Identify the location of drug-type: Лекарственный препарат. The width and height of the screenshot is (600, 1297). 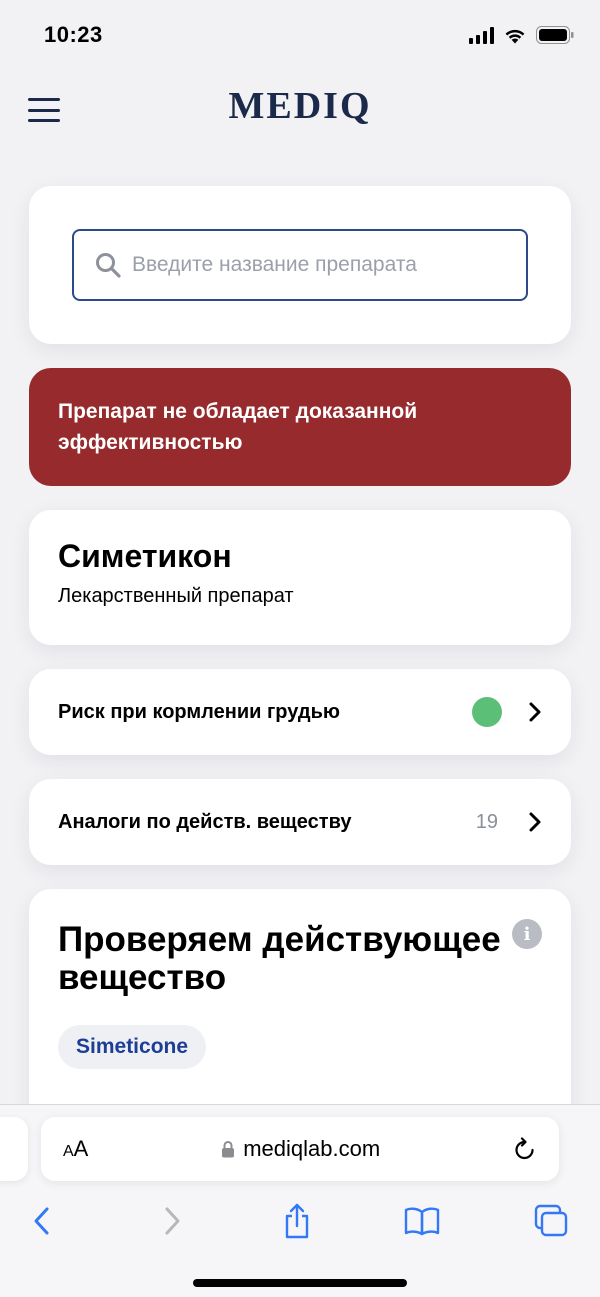
(176, 596).